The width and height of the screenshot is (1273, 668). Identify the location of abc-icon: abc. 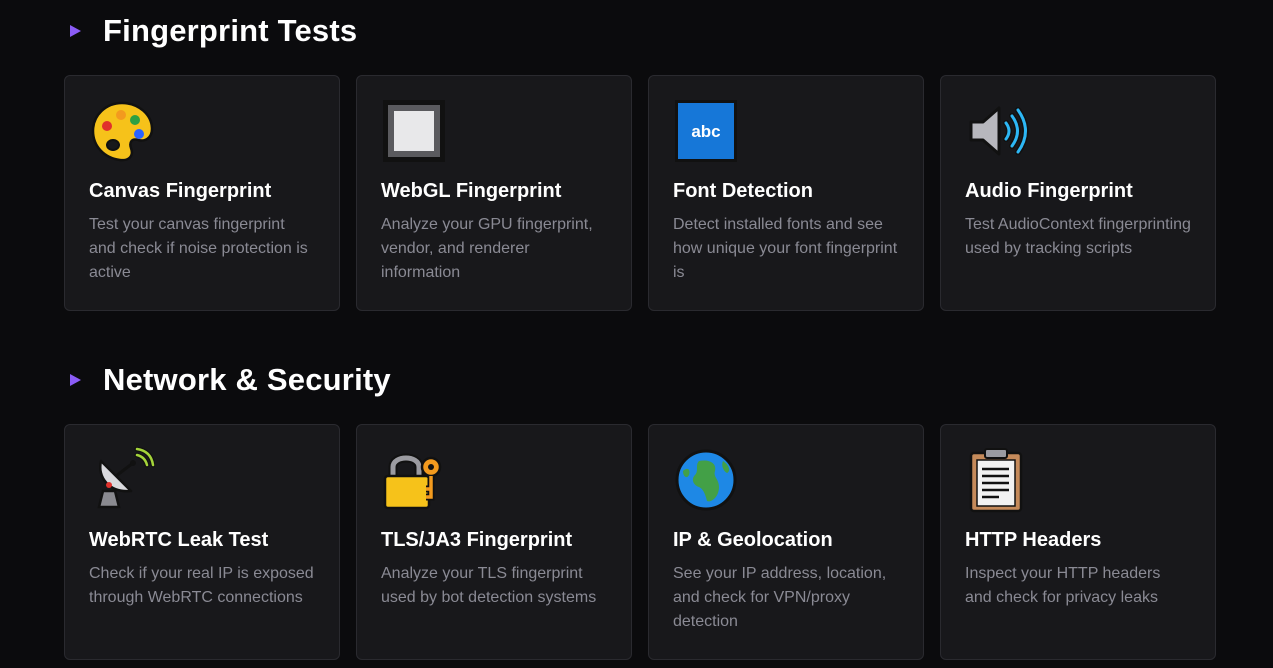
(706, 131).